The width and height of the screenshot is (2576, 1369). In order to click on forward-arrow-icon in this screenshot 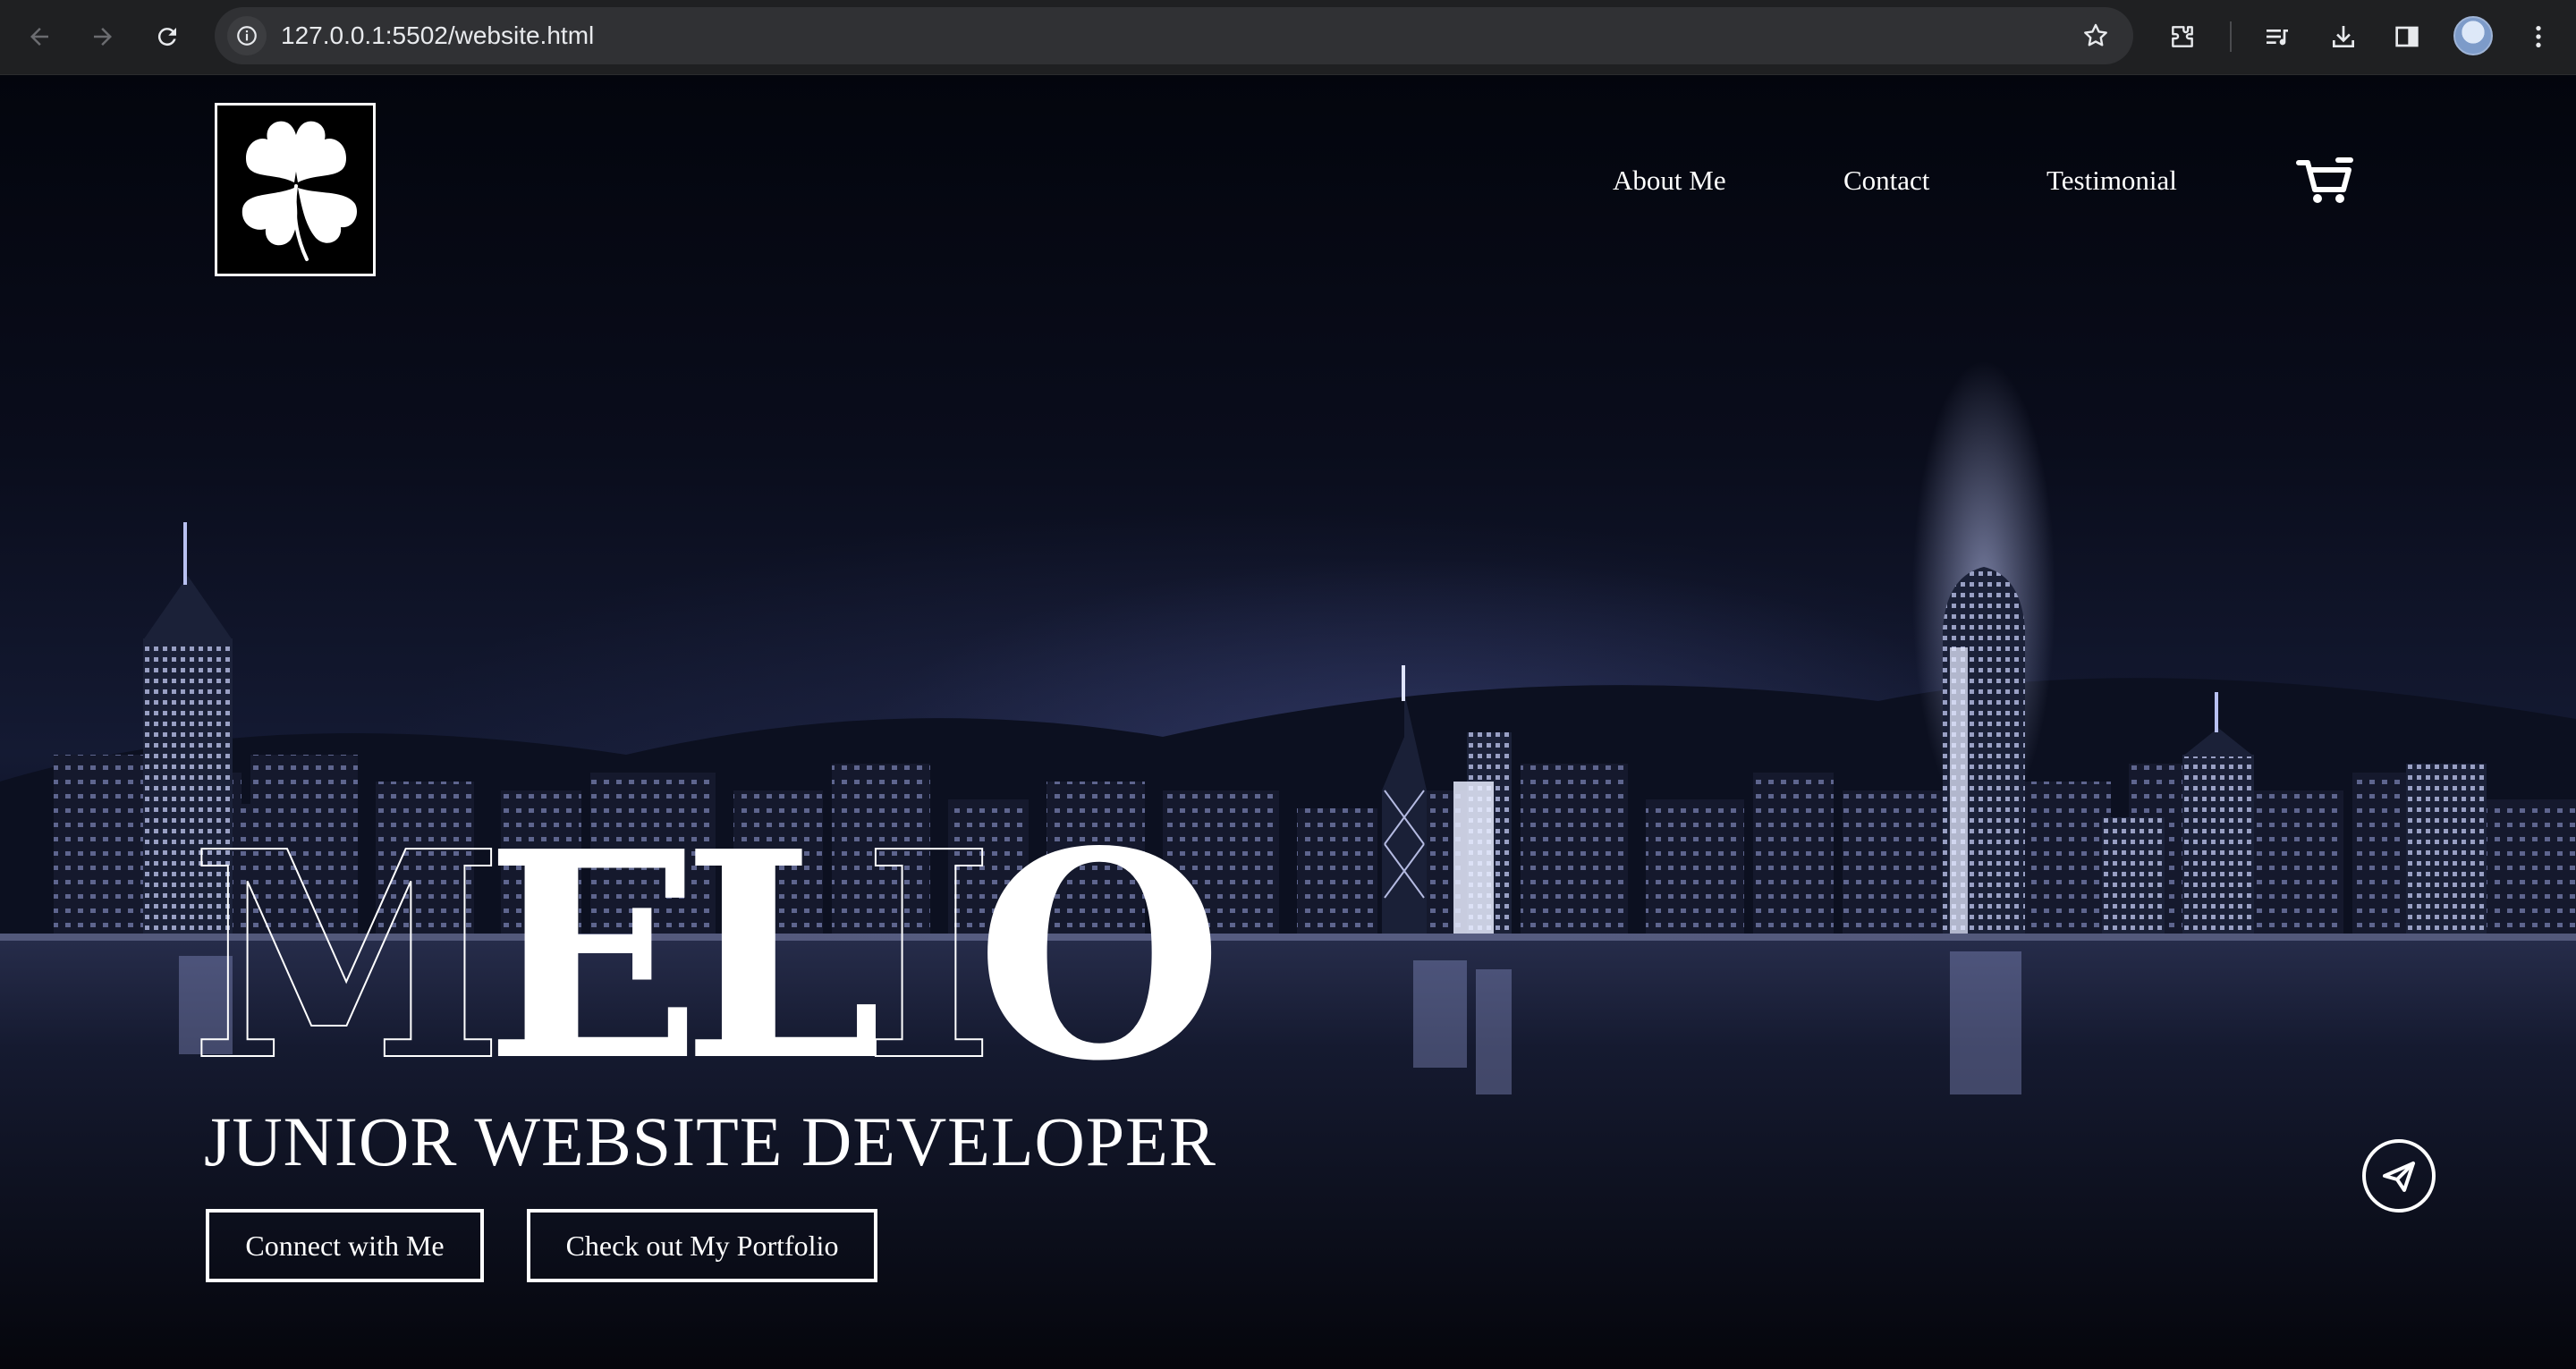, I will do `click(102, 37)`.